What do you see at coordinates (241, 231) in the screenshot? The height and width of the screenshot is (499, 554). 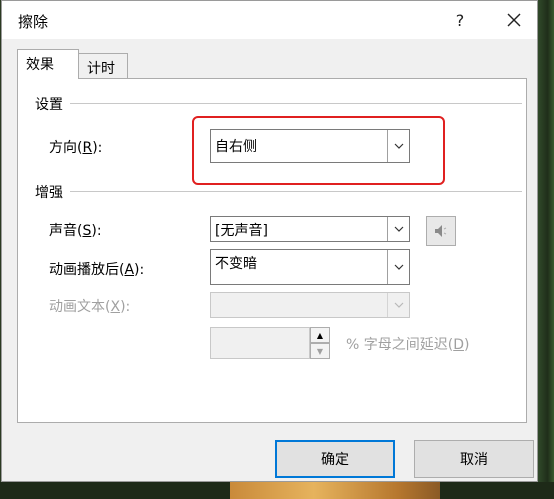 I see `sound-value: [无声音]` at bounding box center [241, 231].